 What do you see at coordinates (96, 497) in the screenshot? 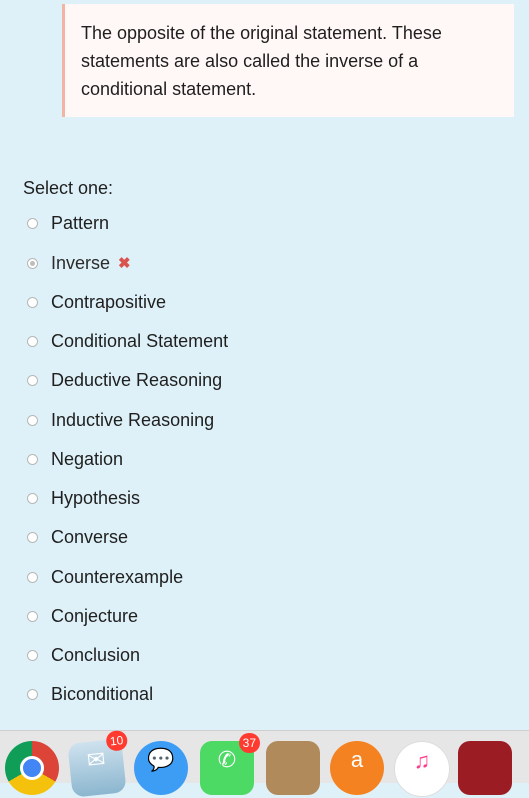
I see `option-label: Hypothesis` at bounding box center [96, 497].